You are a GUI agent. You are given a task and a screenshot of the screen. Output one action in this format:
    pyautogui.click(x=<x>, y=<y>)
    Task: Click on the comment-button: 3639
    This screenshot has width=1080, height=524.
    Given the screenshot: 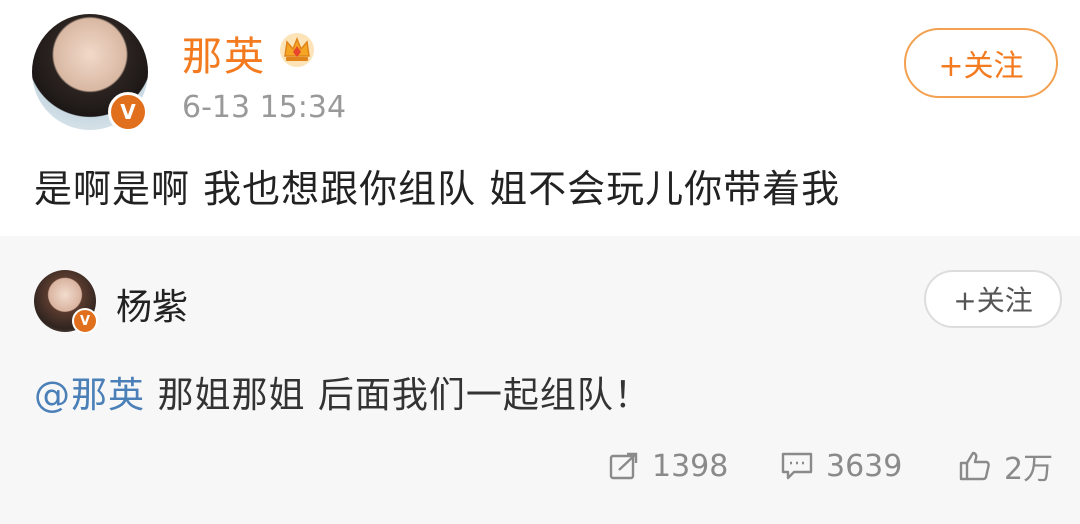 What is the action you would take?
    pyautogui.click(x=841, y=466)
    